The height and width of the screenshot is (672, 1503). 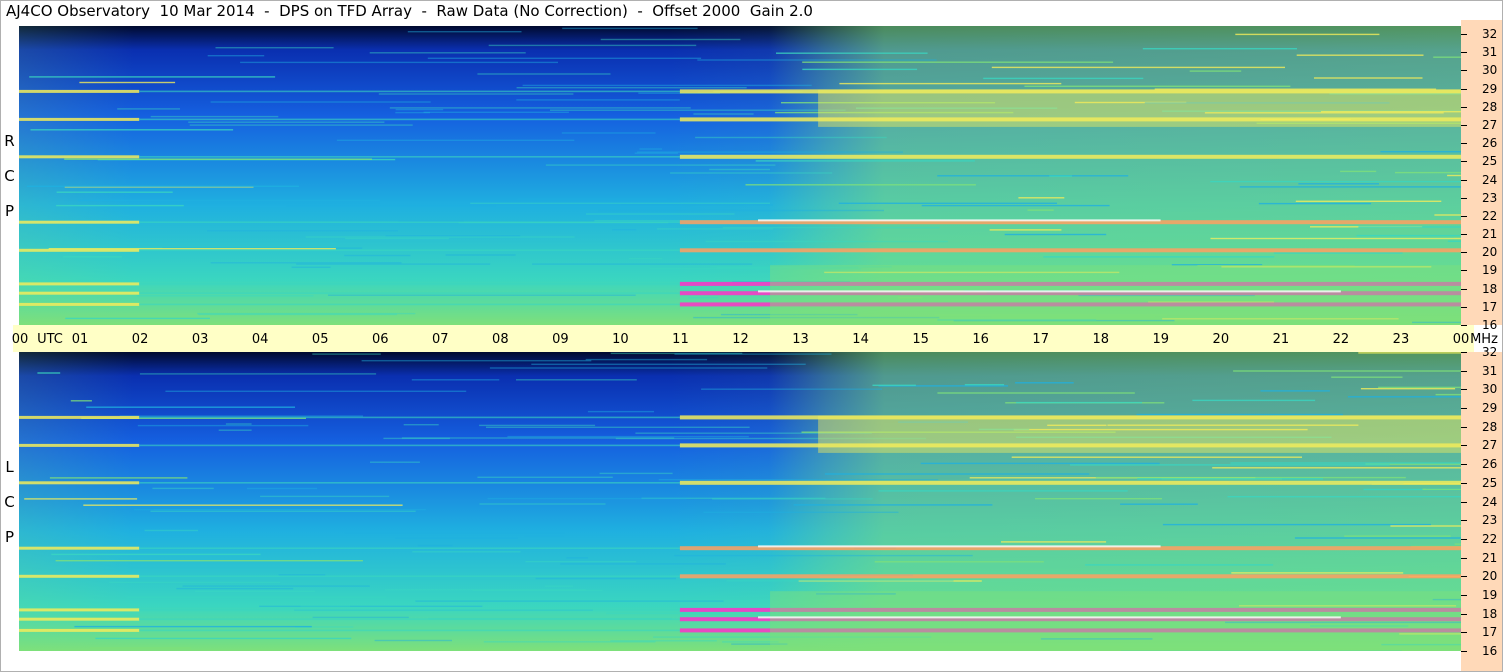 What do you see at coordinates (1490, 538) in the screenshot?
I see `lcp-freq-tick-label: 22` at bounding box center [1490, 538].